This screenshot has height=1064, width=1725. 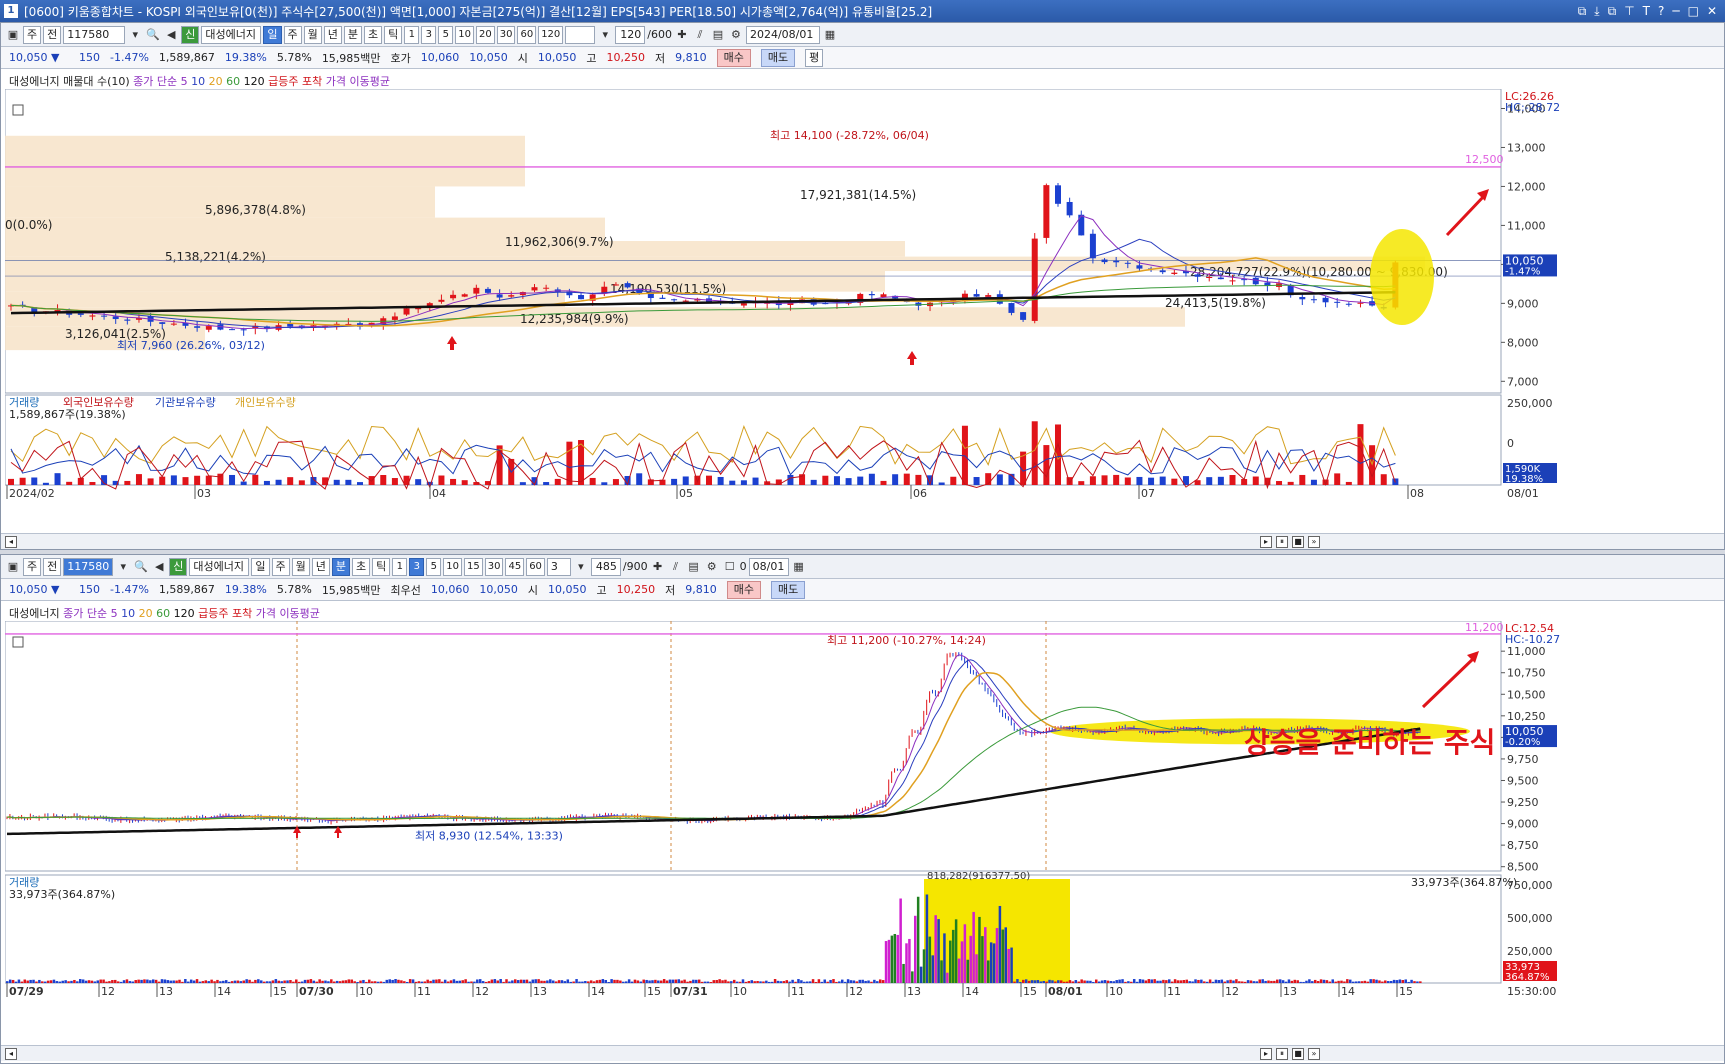 What do you see at coordinates (862, 541) in the screenshot?
I see `top-scrollbar: ◂ ▸ ⏸ ■ »` at bounding box center [862, 541].